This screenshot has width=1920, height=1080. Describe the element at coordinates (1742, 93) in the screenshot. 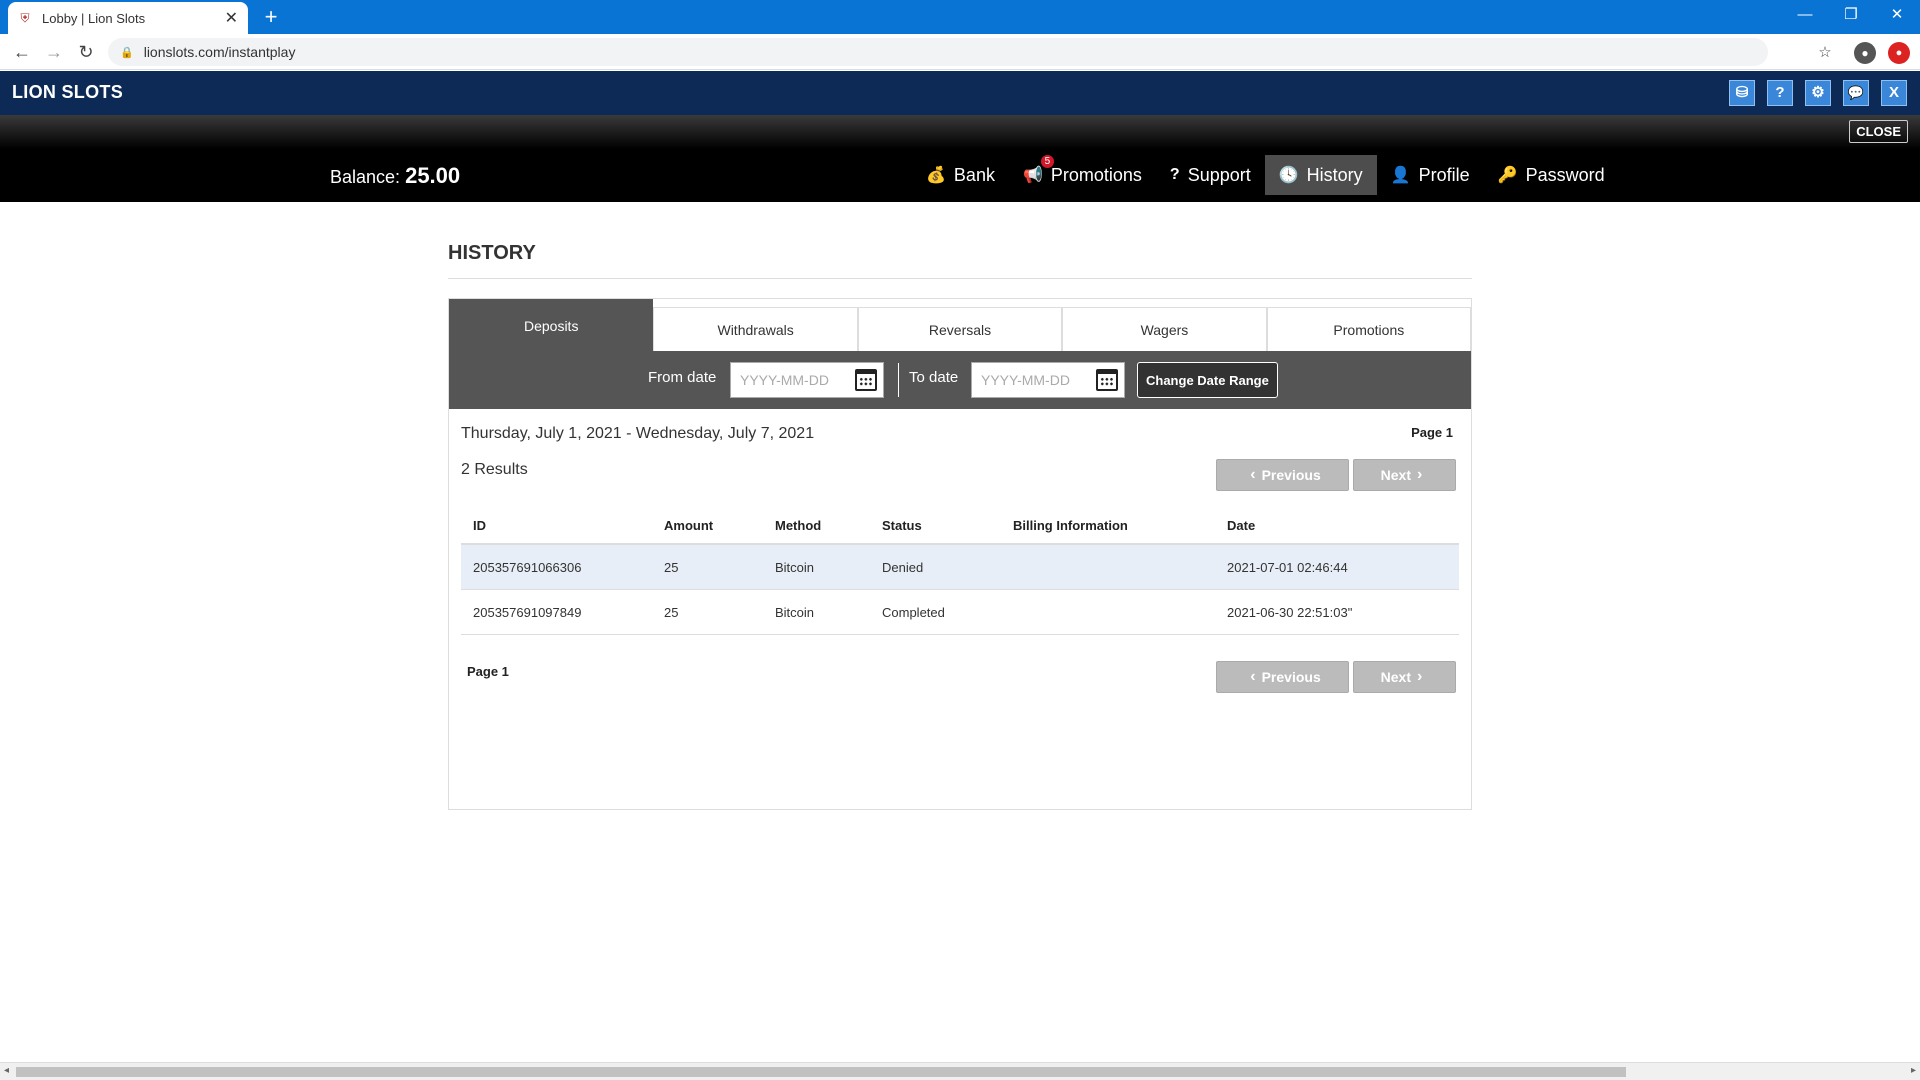

I see `bank-icon: ⛁` at that location.